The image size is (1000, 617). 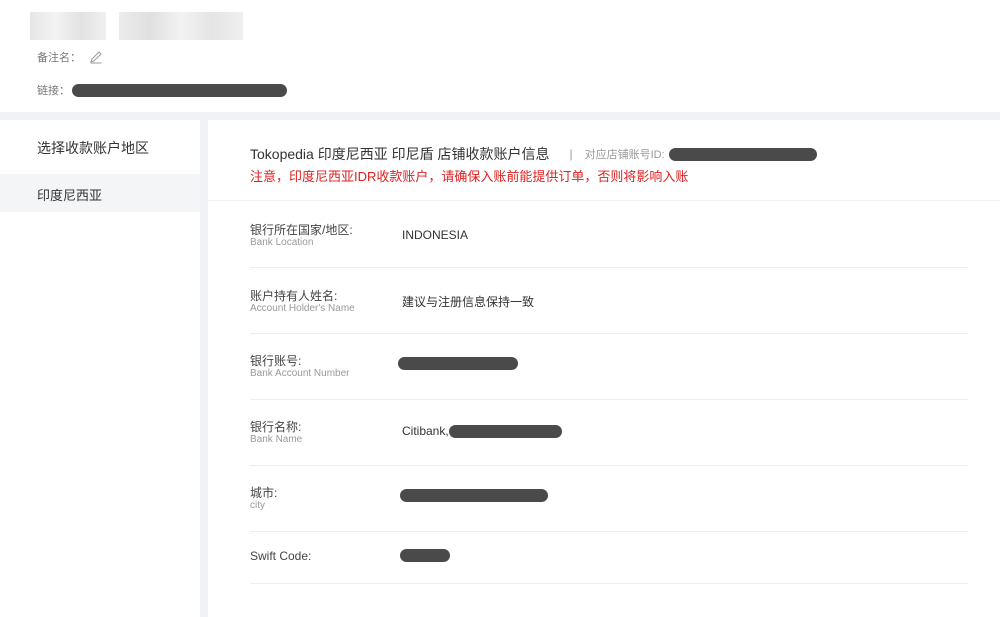 I want to click on sidebar-item-label: 印度尼西亚, so click(x=70, y=195).